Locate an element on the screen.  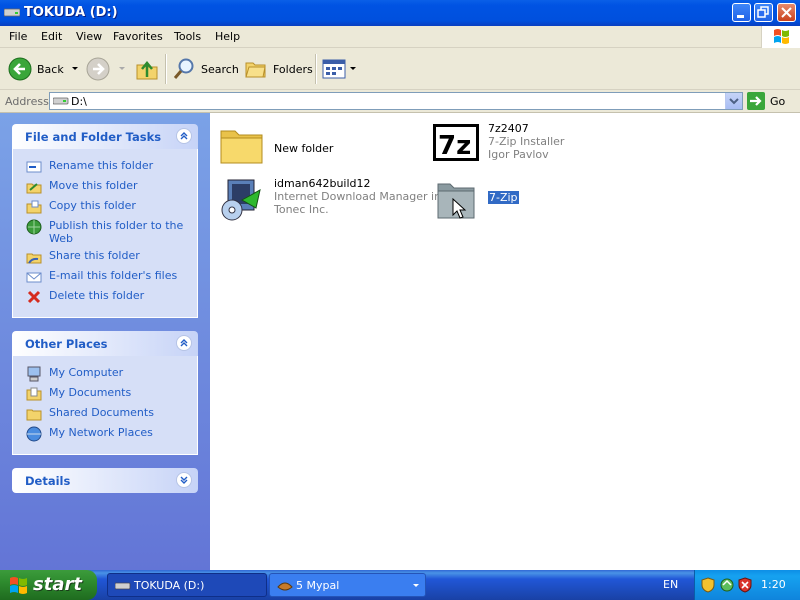
clock: 1:20 is located at coordinates (773, 584).